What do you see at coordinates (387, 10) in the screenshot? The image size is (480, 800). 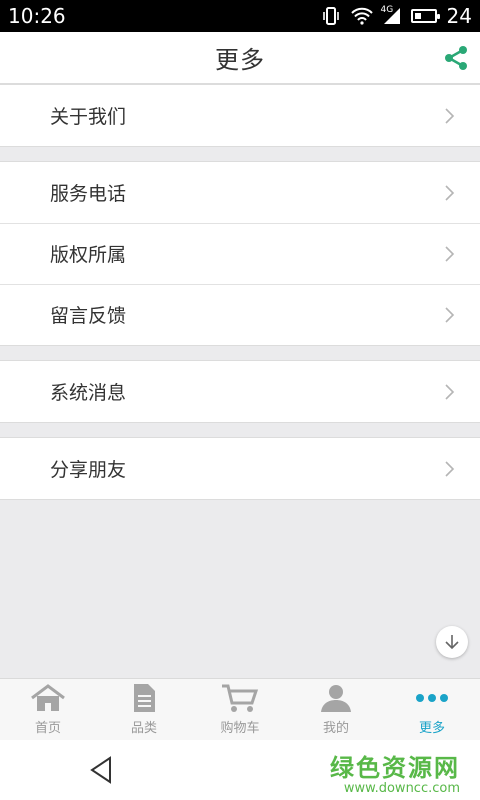 I see `network-type: 4G` at bounding box center [387, 10].